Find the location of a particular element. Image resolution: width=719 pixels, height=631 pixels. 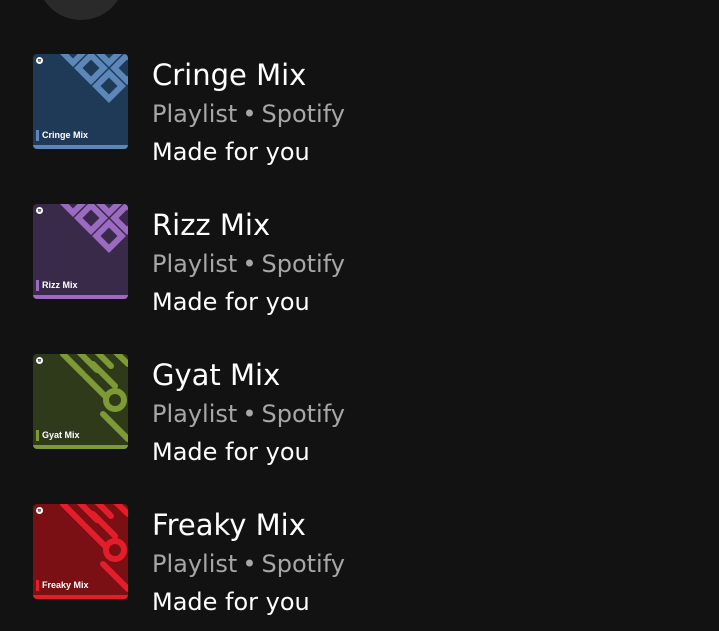

cover-label-text: Rizz Mix is located at coordinates (60, 285).